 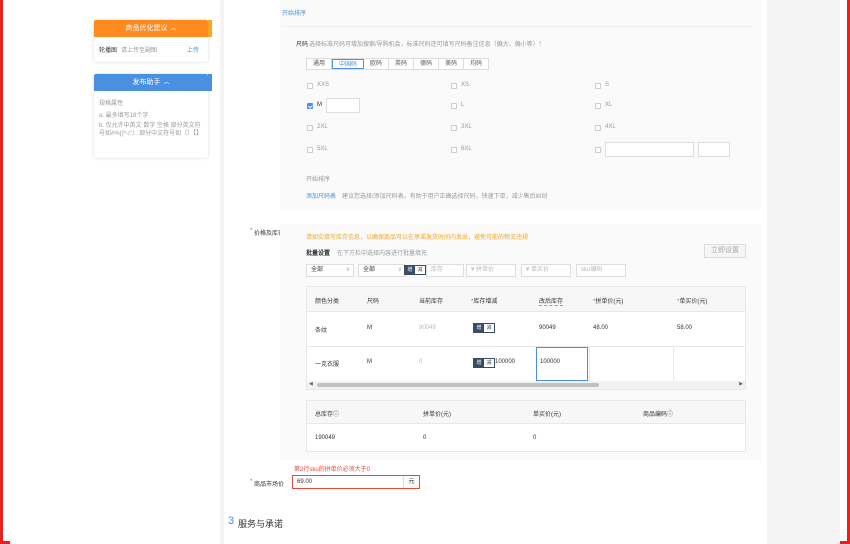 I want to click on market-price-value: 69.00, so click(x=305, y=482).